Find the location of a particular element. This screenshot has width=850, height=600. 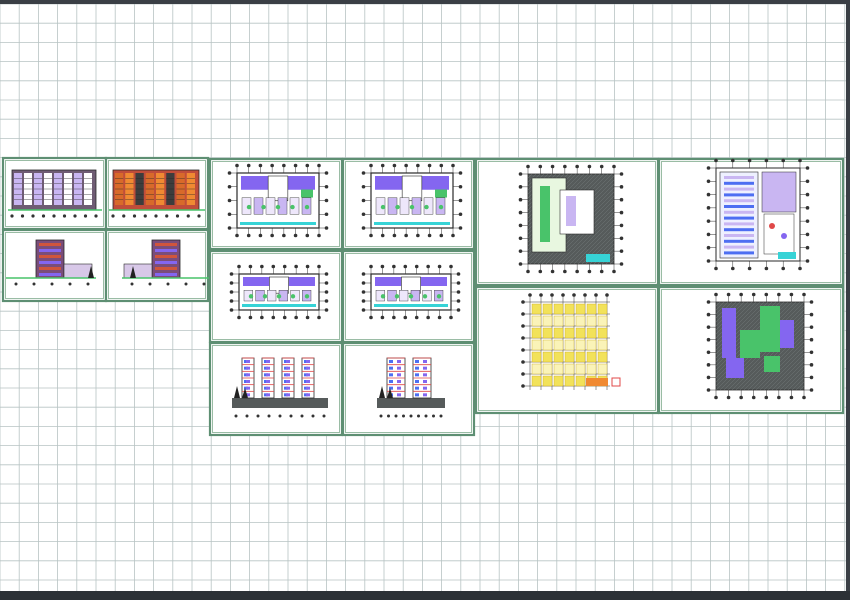

window-right-edge is located at coordinates (848, 300).